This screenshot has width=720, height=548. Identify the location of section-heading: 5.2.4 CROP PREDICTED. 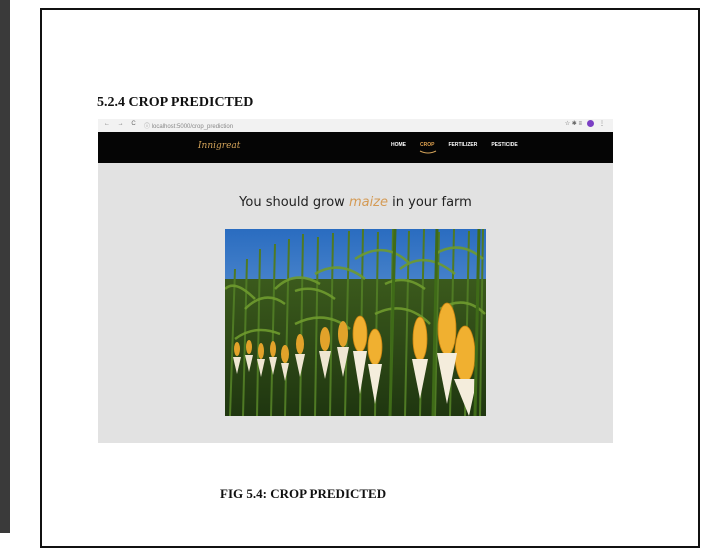
(175, 102).